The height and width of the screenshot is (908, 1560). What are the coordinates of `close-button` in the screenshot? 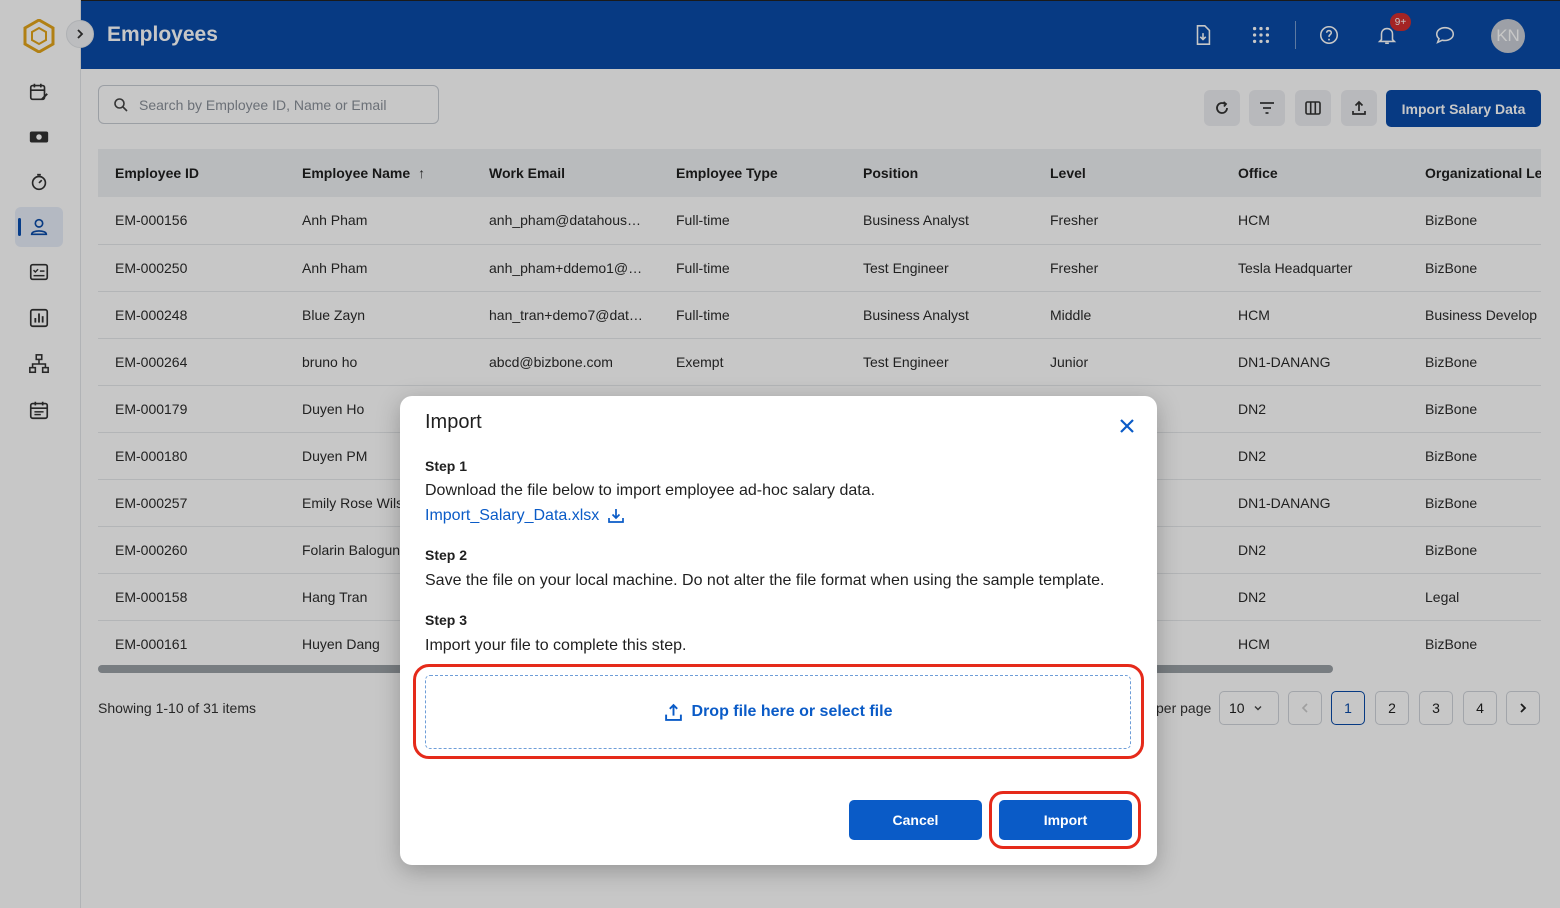 It's located at (1127, 426).